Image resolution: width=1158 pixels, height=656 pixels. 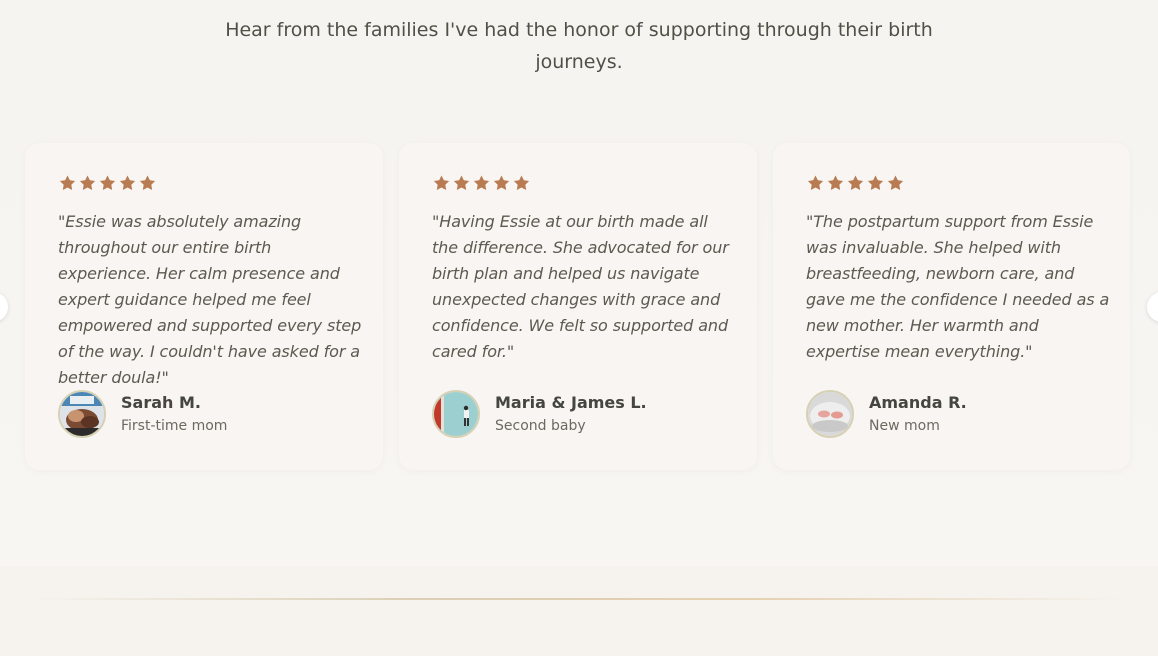 I want to click on testimonial-author: Amanda R. New mom, so click(x=886, y=414).